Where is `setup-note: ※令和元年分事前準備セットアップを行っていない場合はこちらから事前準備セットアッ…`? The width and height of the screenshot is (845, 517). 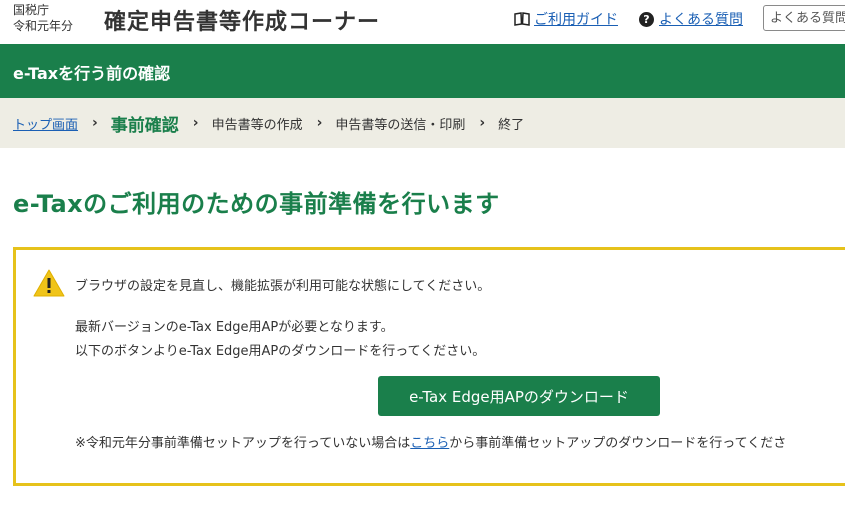 setup-note: ※令和元年分事前準備セットアップを行っていない場合はこちらから事前準備セットアッ… is located at coordinates (430, 441).